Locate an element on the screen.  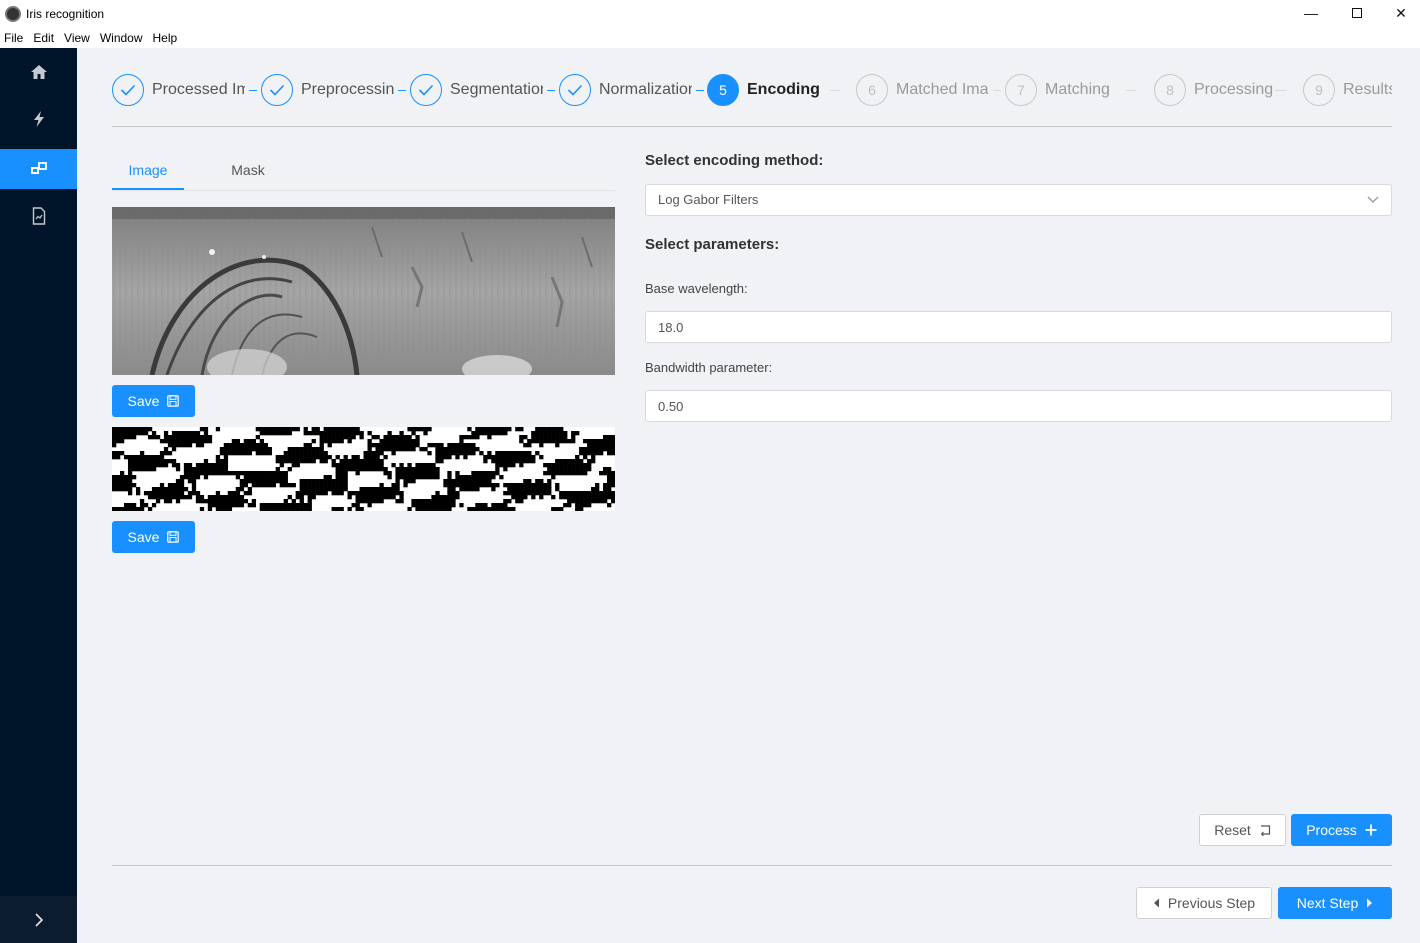
sidebar-expand-button is located at coordinates (38, 919).